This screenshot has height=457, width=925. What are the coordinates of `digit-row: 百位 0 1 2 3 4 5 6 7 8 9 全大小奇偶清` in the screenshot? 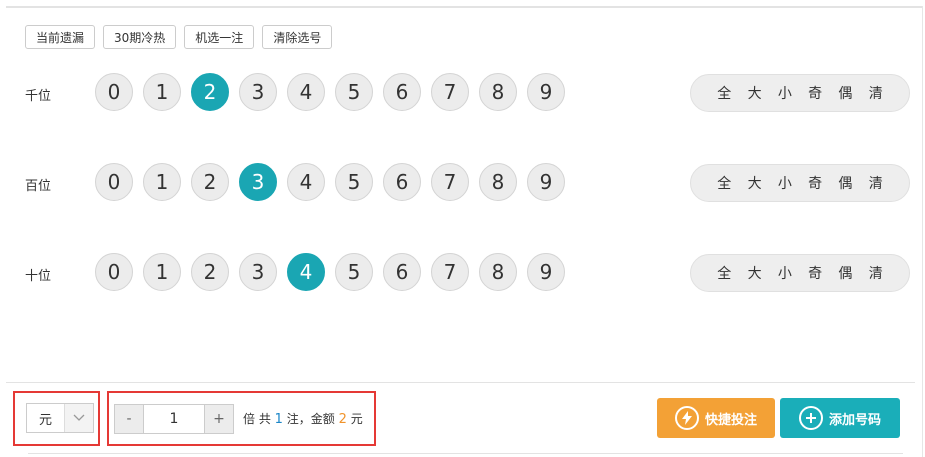 It's located at (470, 183).